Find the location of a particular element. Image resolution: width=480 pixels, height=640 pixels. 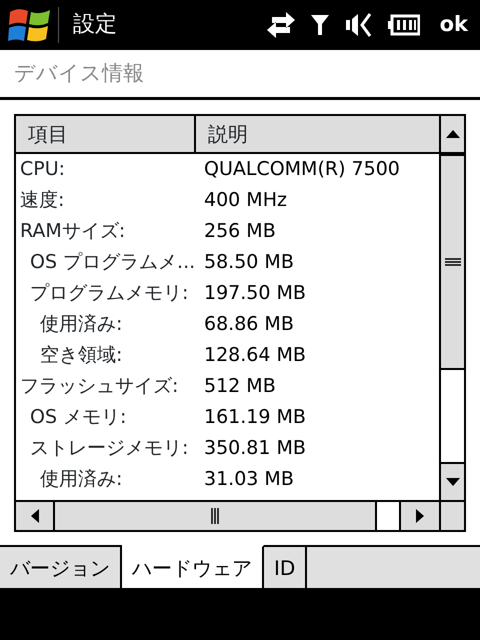

scroll-left-button is located at coordinates (34, 516).